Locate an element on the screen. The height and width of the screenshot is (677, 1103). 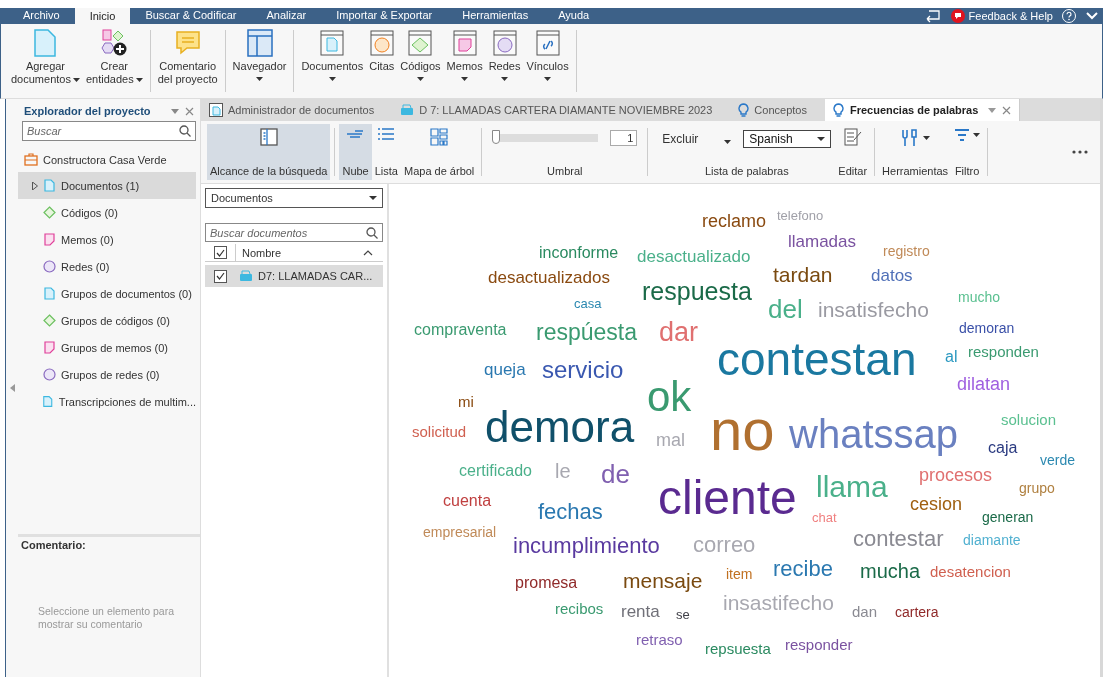
ribbon-button: Vínculos is located at coordinates (547, 61).